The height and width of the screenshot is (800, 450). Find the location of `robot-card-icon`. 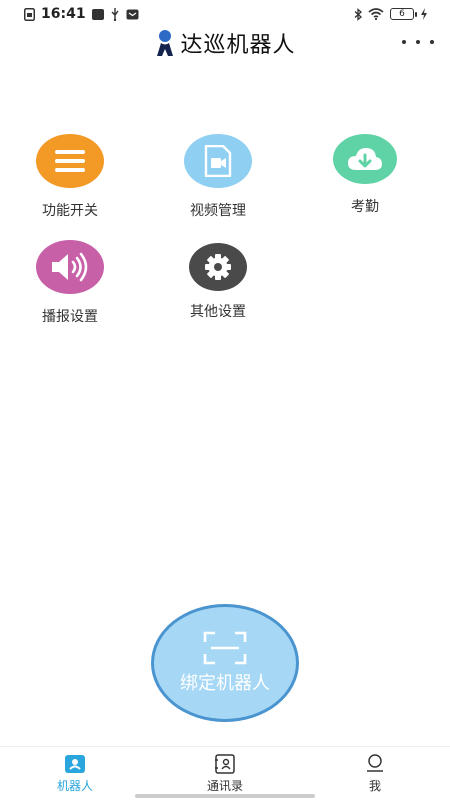

robot-card-icon is located at coordinates (75, 763).